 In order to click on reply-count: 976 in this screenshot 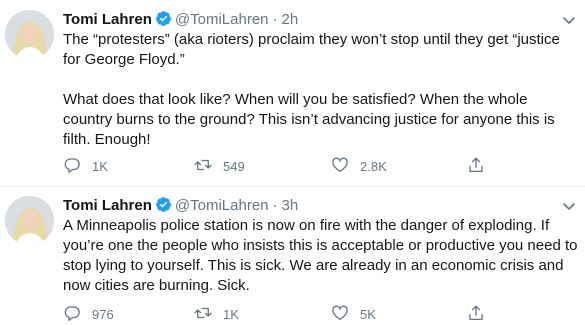, I will do `click(103, 314)`.